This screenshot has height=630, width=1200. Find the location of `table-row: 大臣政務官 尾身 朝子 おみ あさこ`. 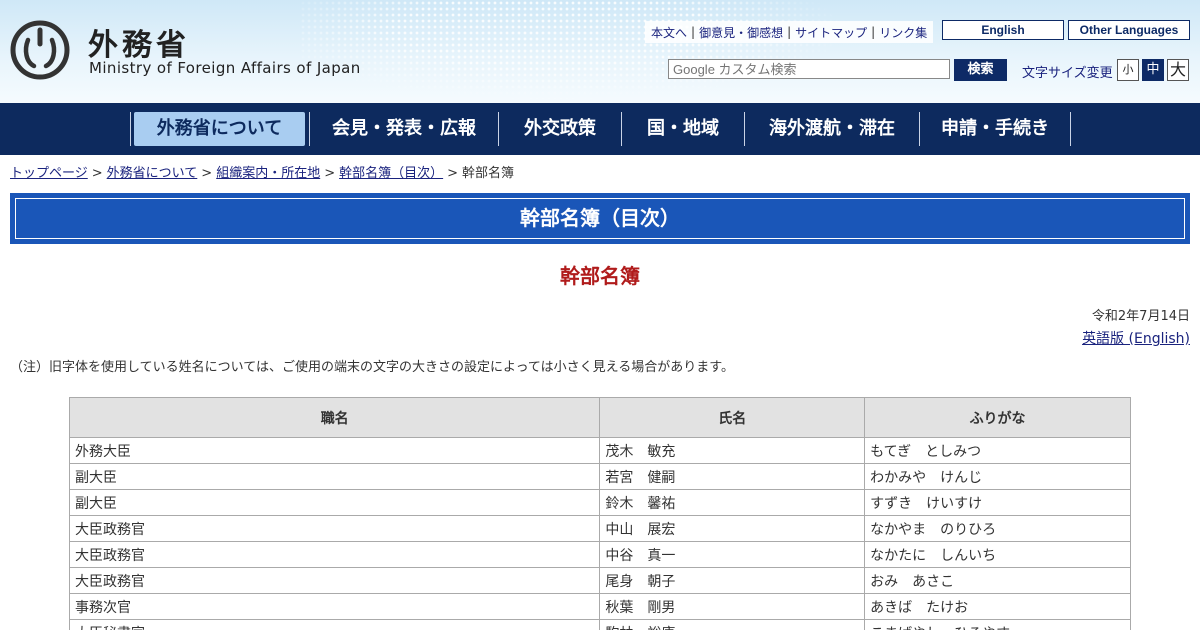

table-row: 大臣政務官 尾身 朝子 おみ あさこ is located at coordinates (599, 580).